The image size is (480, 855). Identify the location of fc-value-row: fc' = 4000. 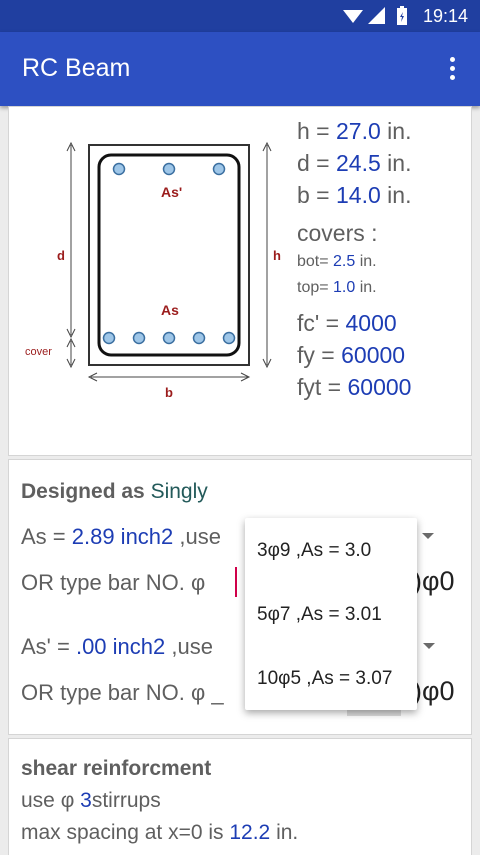
(354, 323).